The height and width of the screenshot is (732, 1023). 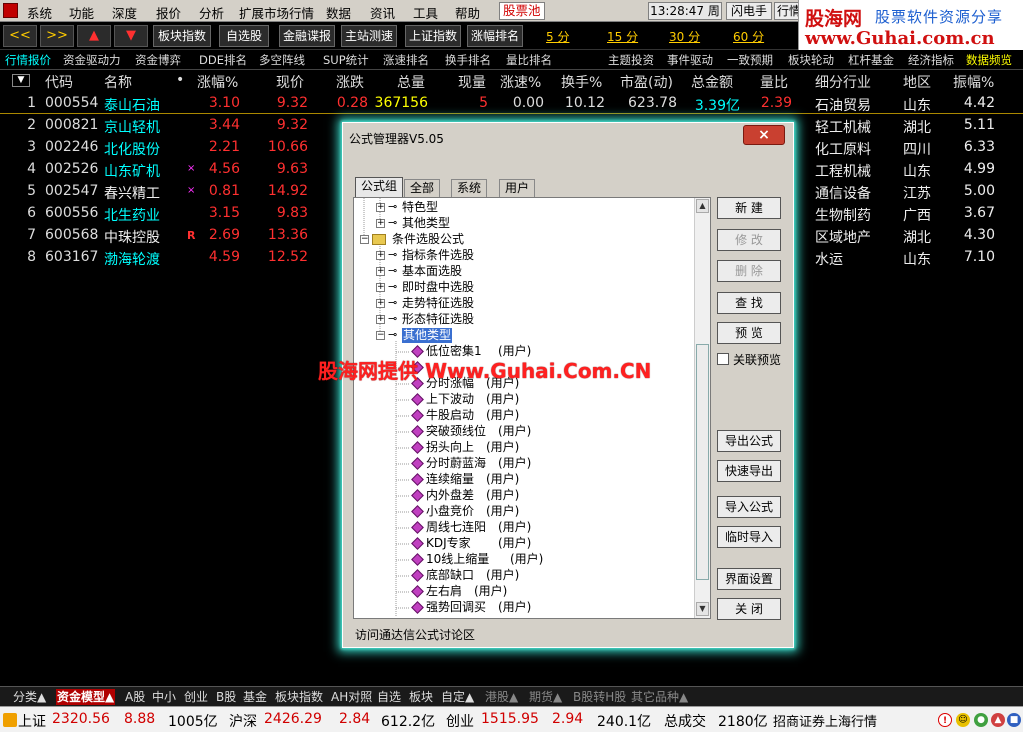 What do you see at coordinates (420, 207) in the screenshot?
I see `tree-node-top: 特色型` at bounding box center [420, 207].